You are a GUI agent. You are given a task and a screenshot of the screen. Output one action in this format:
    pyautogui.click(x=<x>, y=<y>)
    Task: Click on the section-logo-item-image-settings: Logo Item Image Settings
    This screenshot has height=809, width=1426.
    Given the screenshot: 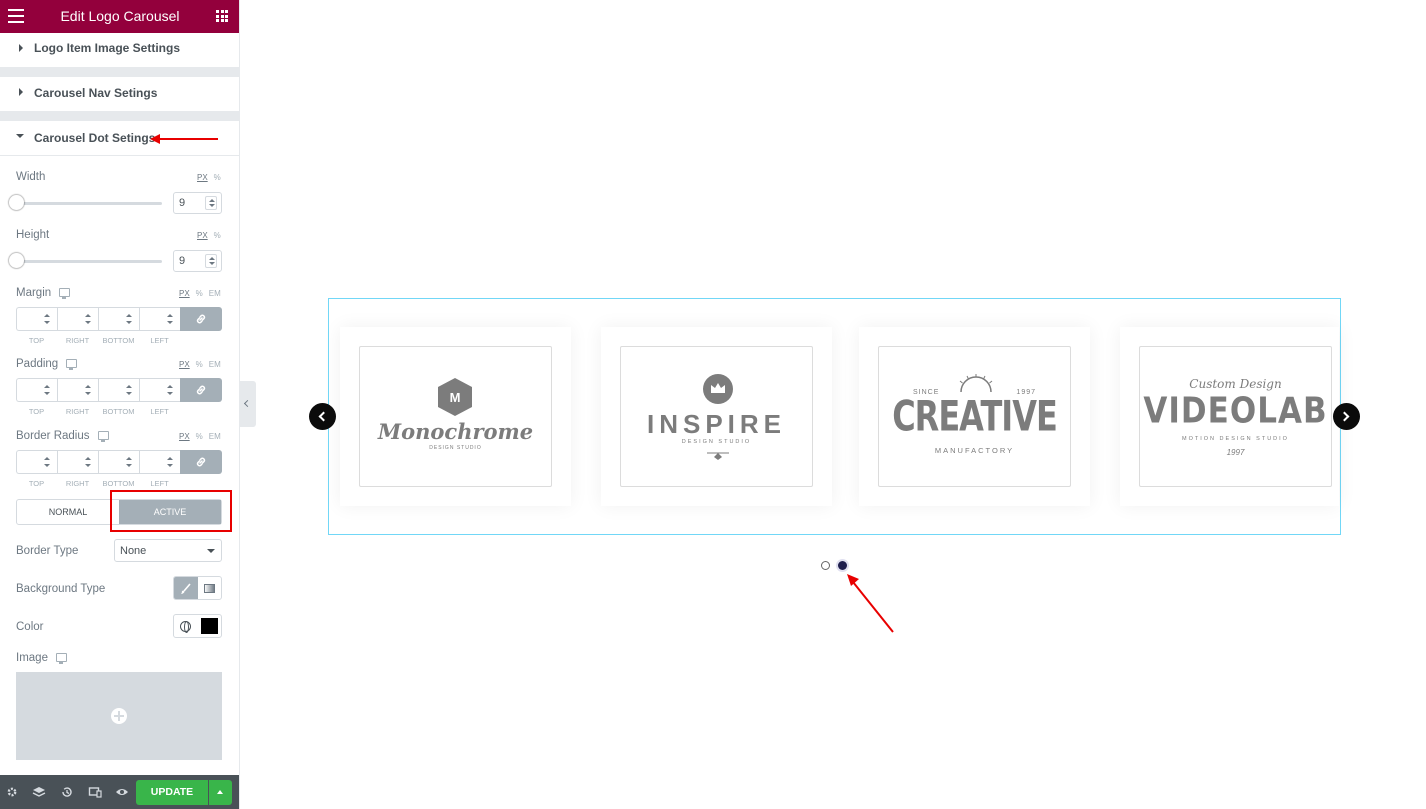 What is the action you would take?
    pyautogui.click(x=119, y=50)
    